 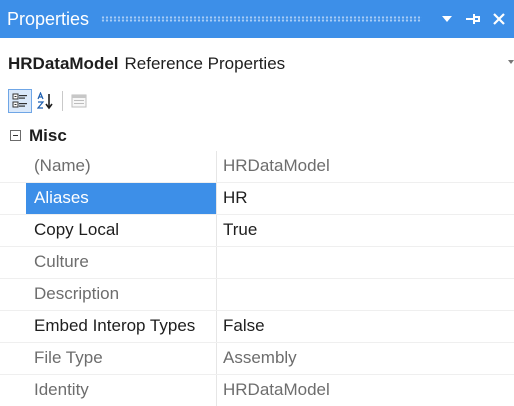 I want to click on title-bar: Properties, so click(x=257, y=19).